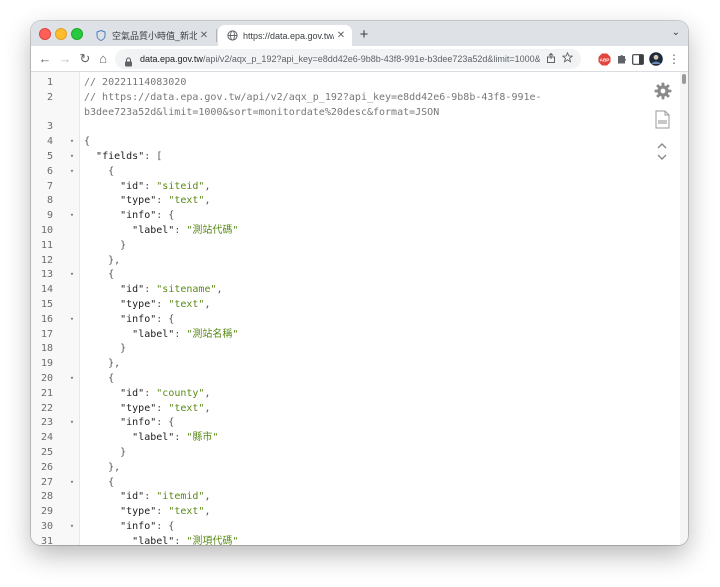 This screenshot has height=587, width=720. Describe the element at coordinates (49, 82) in the screenshot. I see `line-number: 1` at that location.